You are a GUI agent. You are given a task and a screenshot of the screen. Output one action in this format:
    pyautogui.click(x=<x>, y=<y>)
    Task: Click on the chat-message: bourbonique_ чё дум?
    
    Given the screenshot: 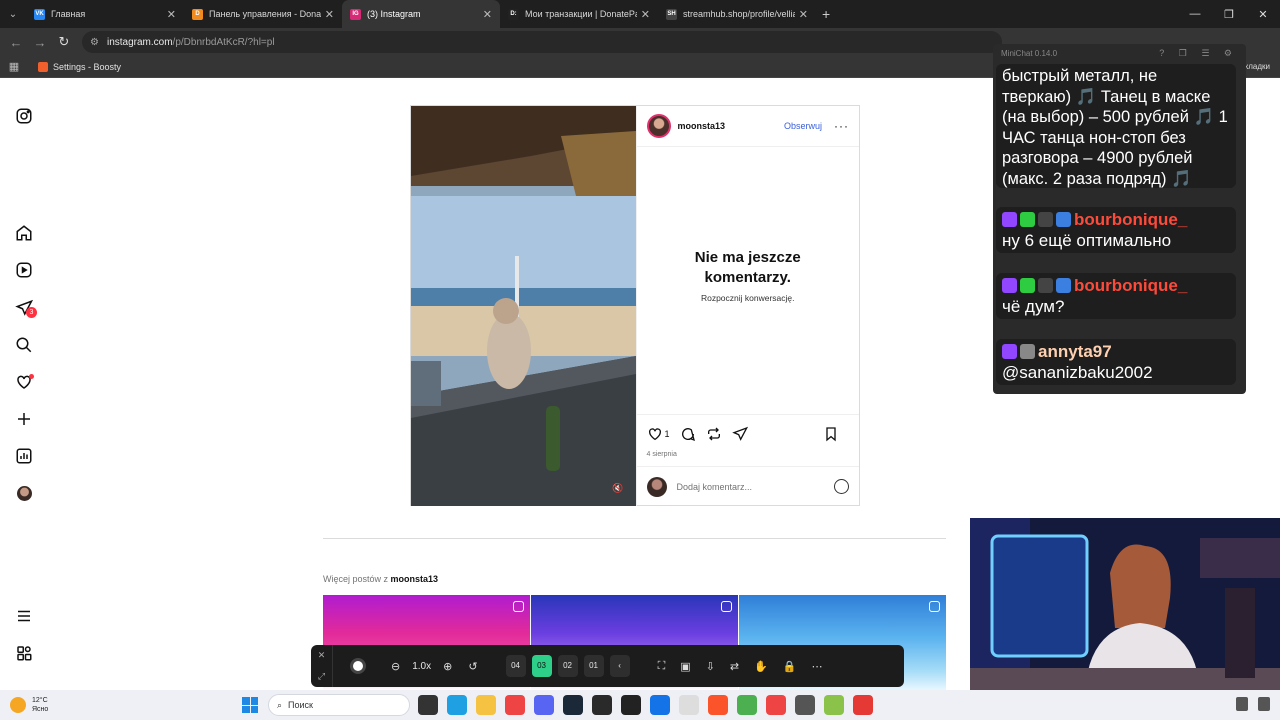 What is the action you would take?
    pyautogui.click(x=1116, y=296)
    